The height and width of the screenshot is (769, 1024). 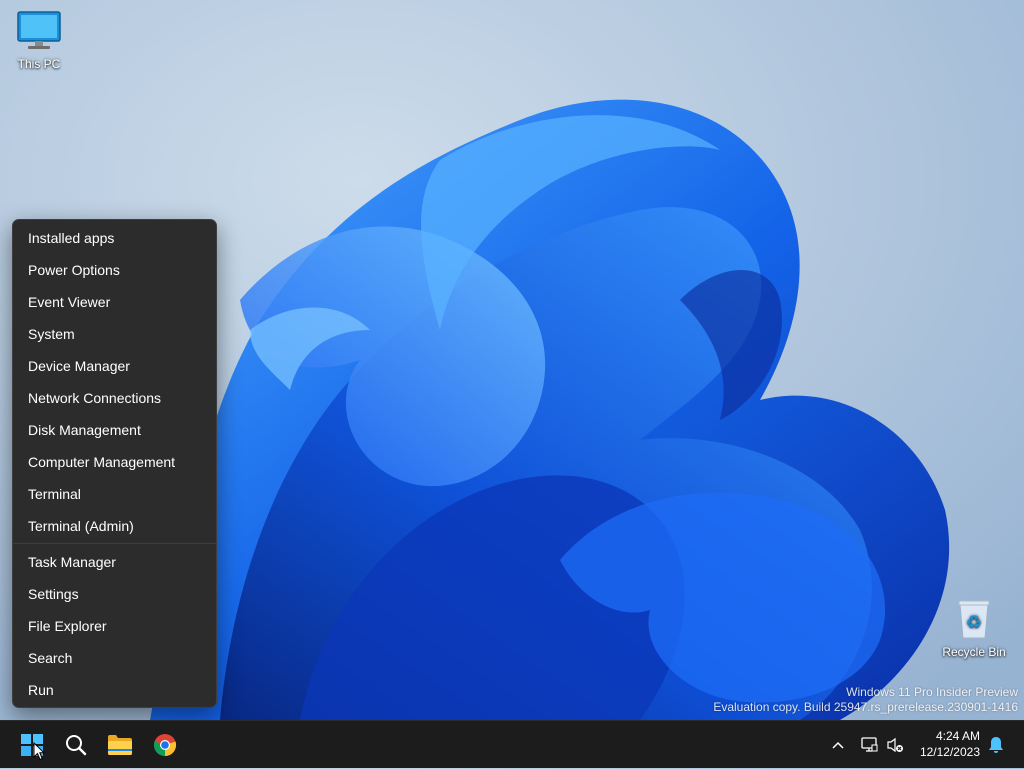 What do you see at coordinates (114, 562) in the screenshot?
I see `menu-item-task-manager: Task Manager` at bounding box center [114, 562].